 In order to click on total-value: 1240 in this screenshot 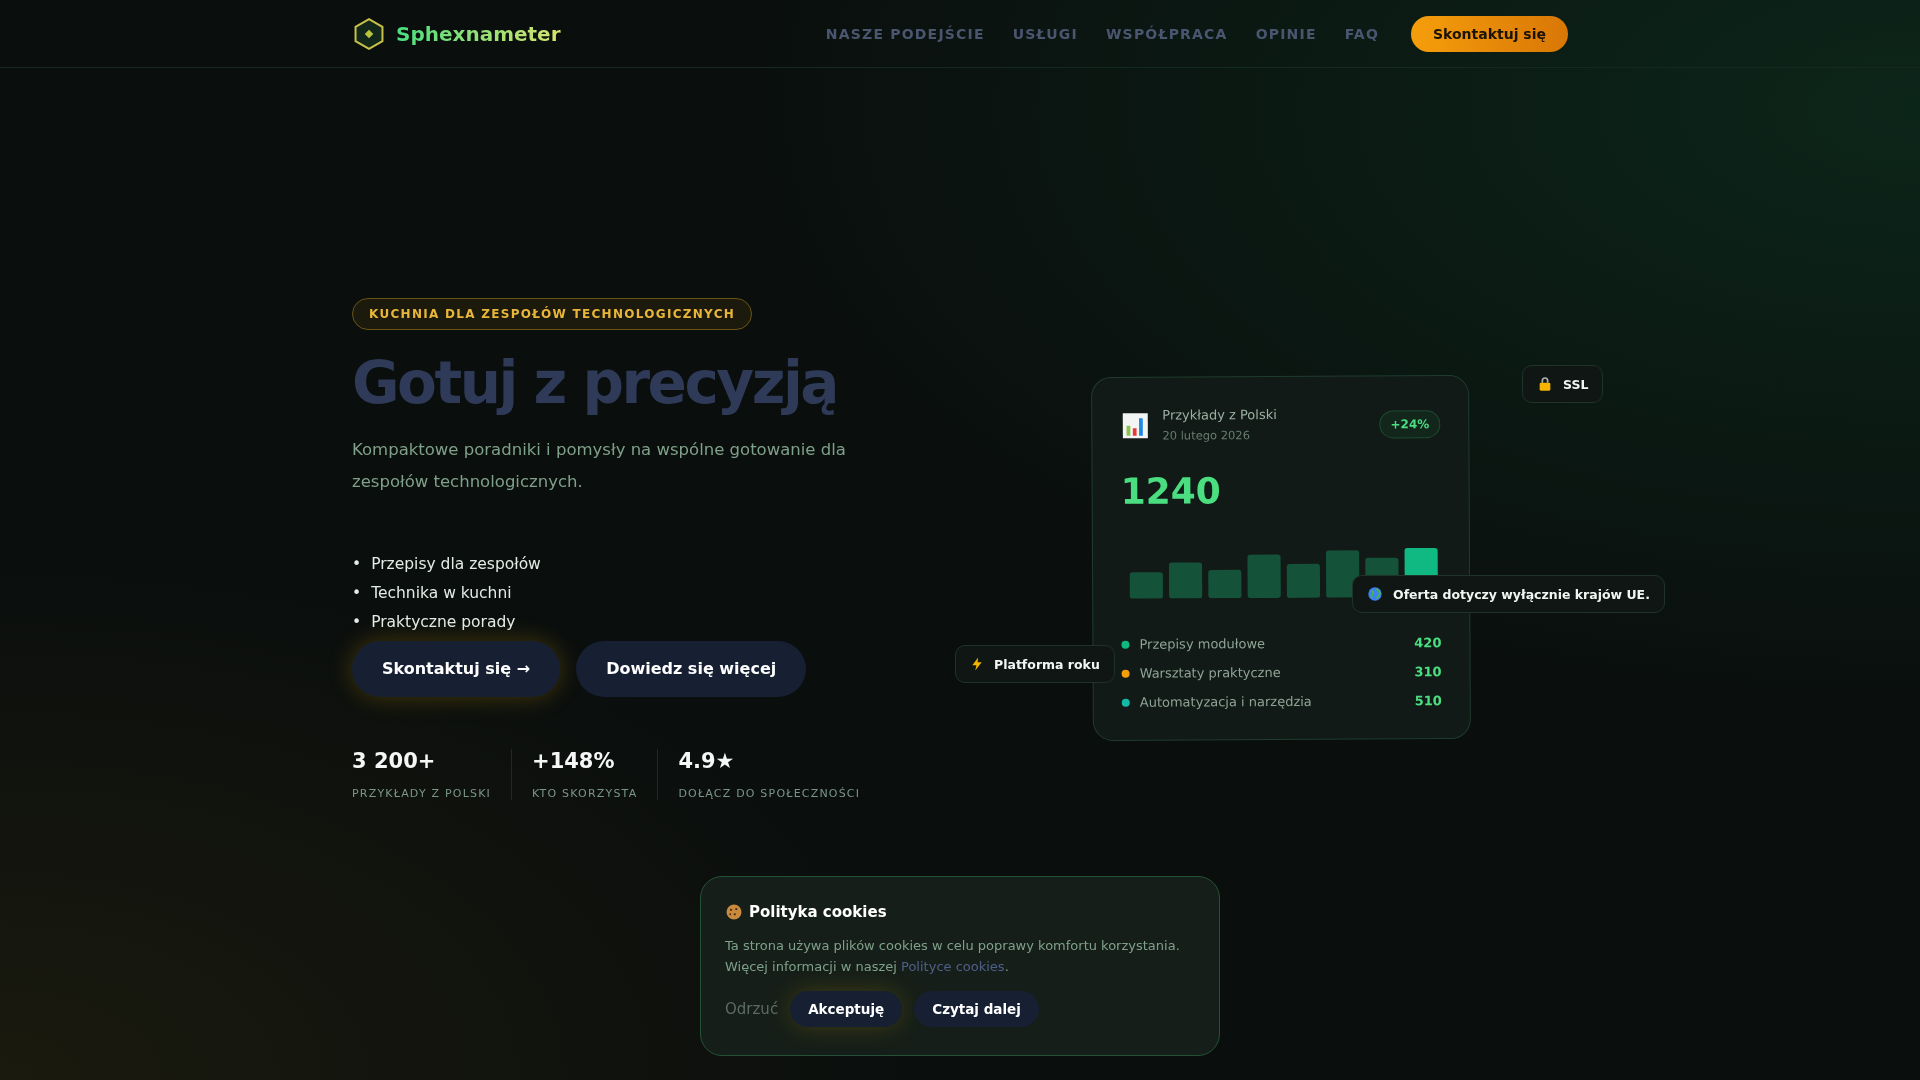, I will do `click(1171, 490)`.